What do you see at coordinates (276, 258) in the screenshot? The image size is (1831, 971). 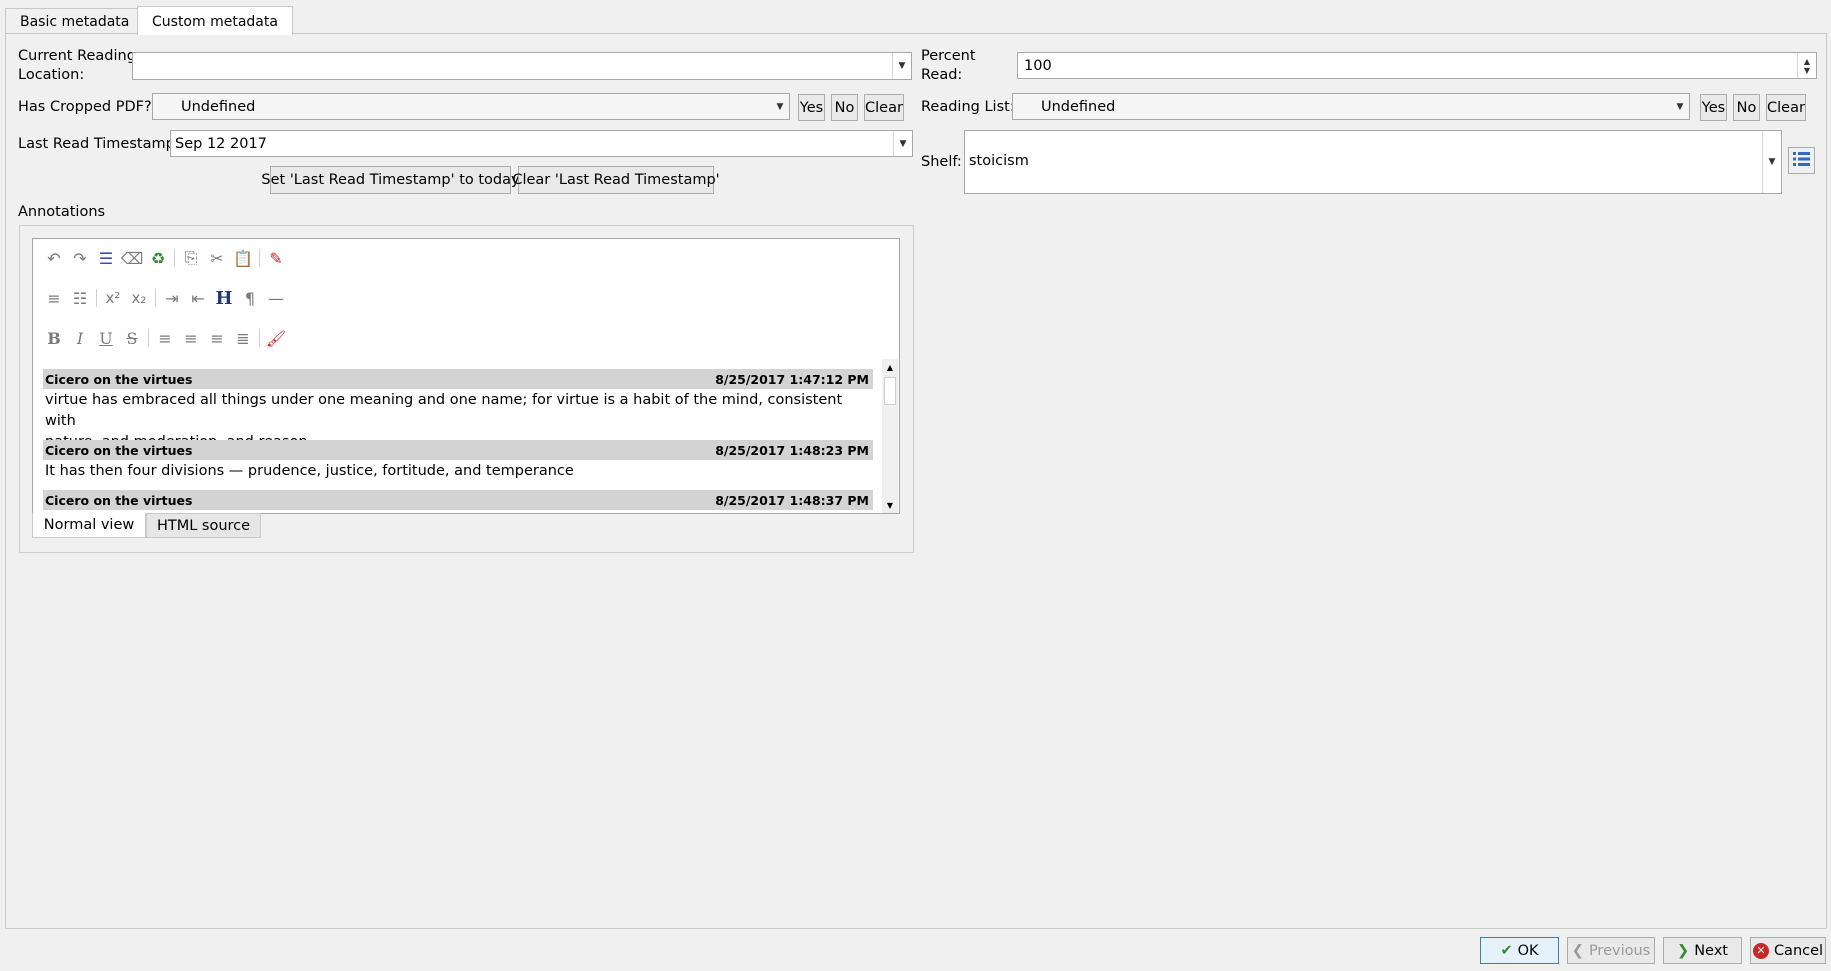 I see `background-color-icon: ✎` at bounding box center [276, 258].